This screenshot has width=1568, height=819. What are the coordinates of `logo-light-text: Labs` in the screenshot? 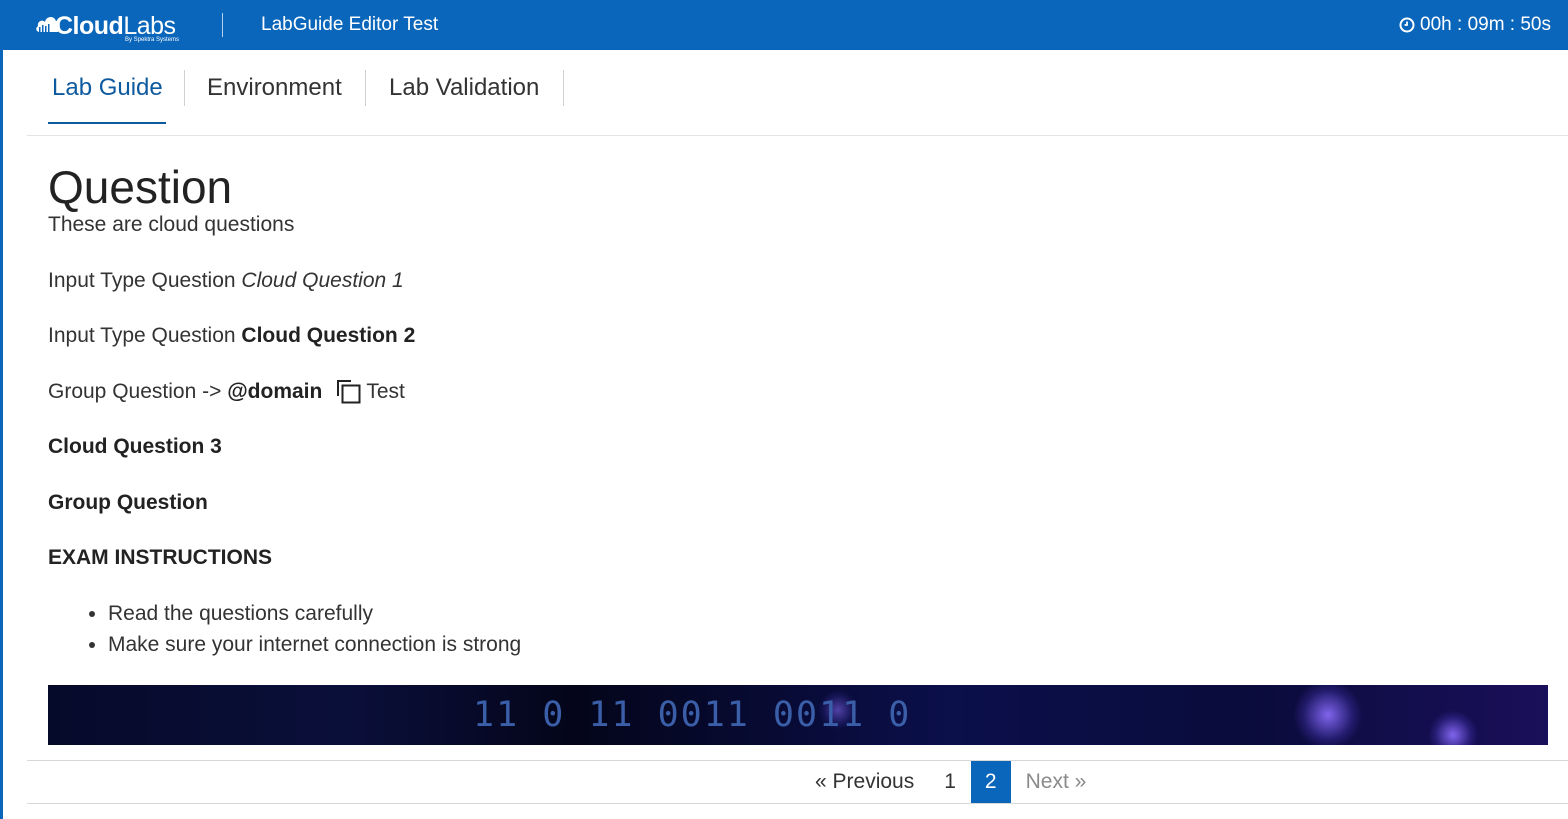 It's located at (149, 26).